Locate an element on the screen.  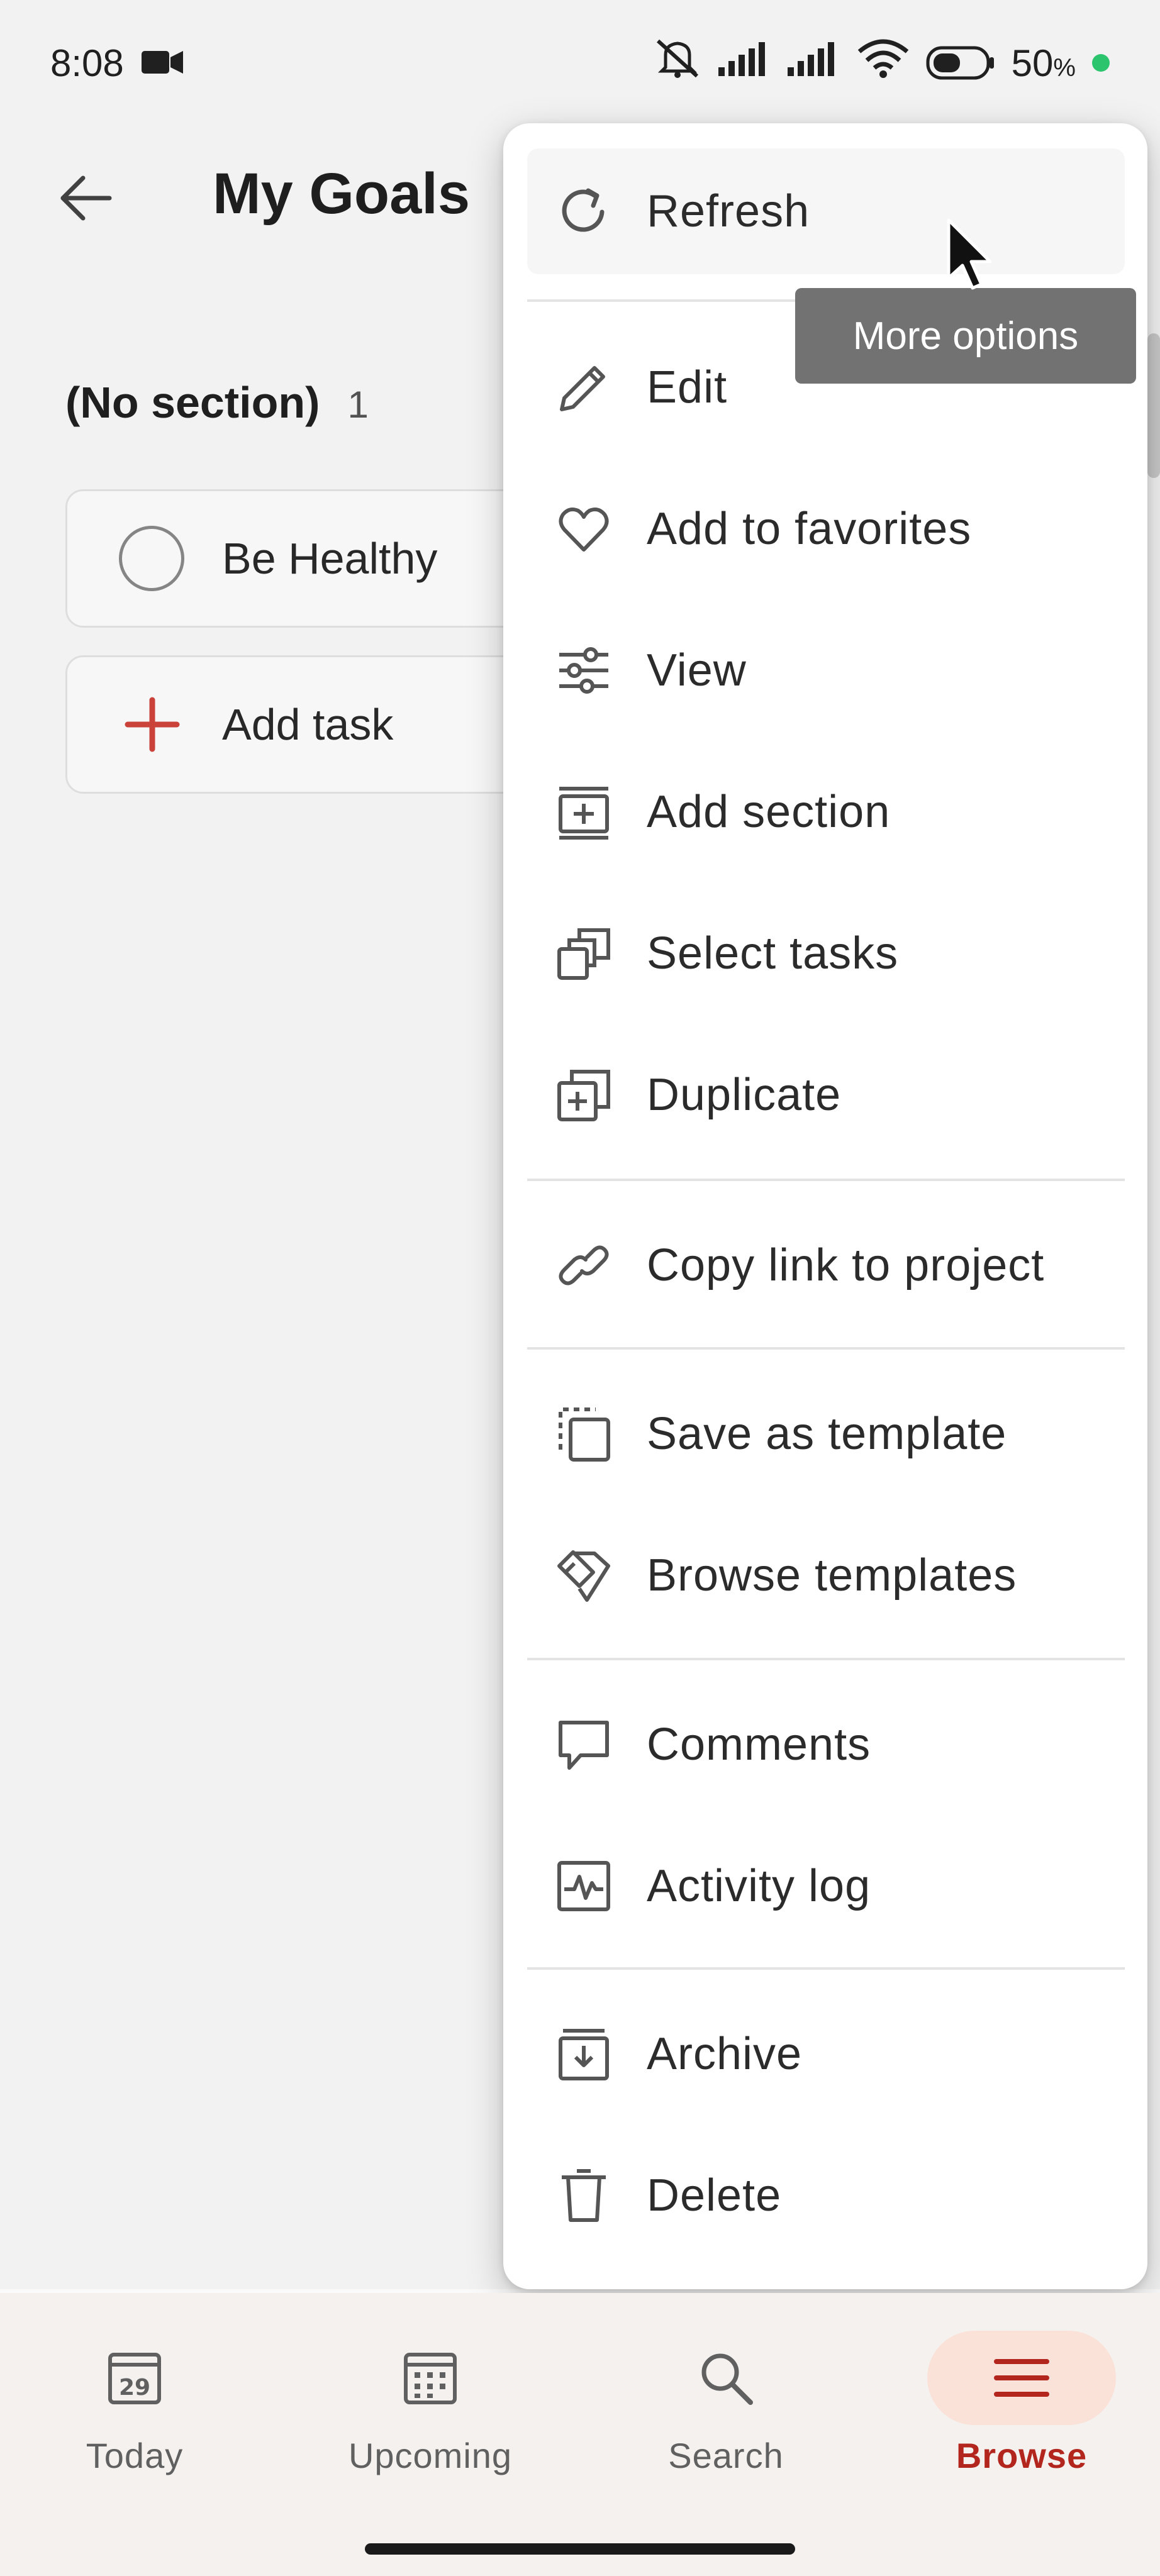
archive-icon is located at coordinates (583, 2054).